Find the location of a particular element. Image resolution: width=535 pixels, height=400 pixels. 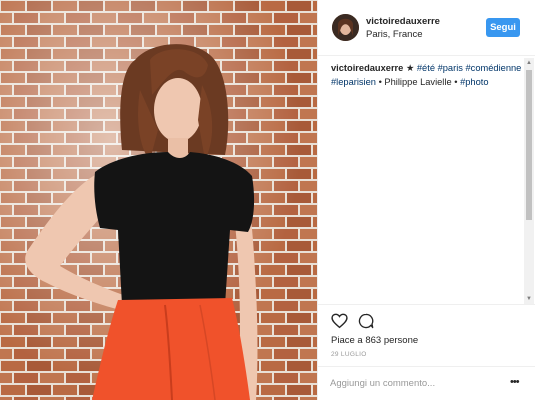

caption-person: Philippe Lavielle is located at coordinates (418, 81).